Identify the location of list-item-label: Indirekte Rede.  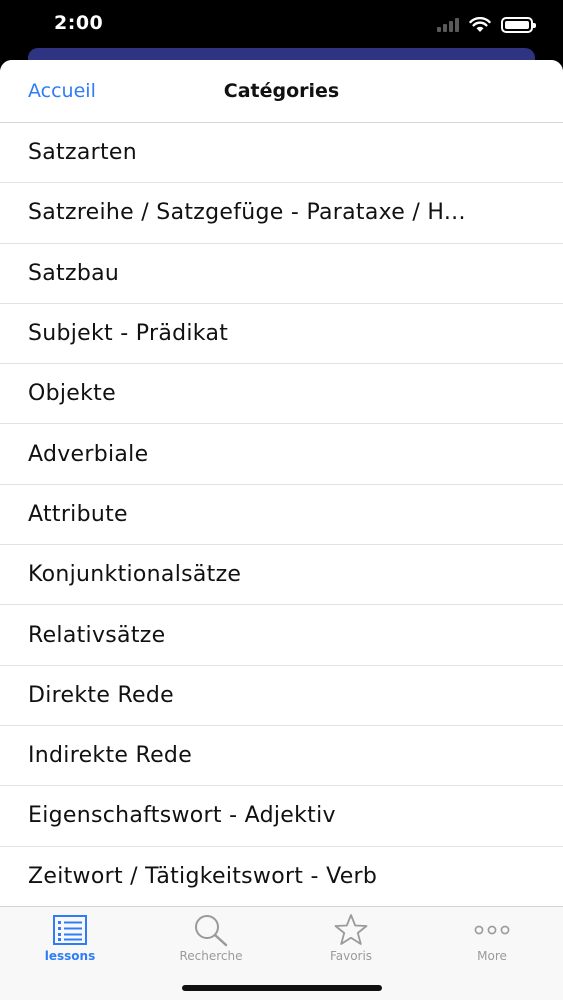
(110, 756).